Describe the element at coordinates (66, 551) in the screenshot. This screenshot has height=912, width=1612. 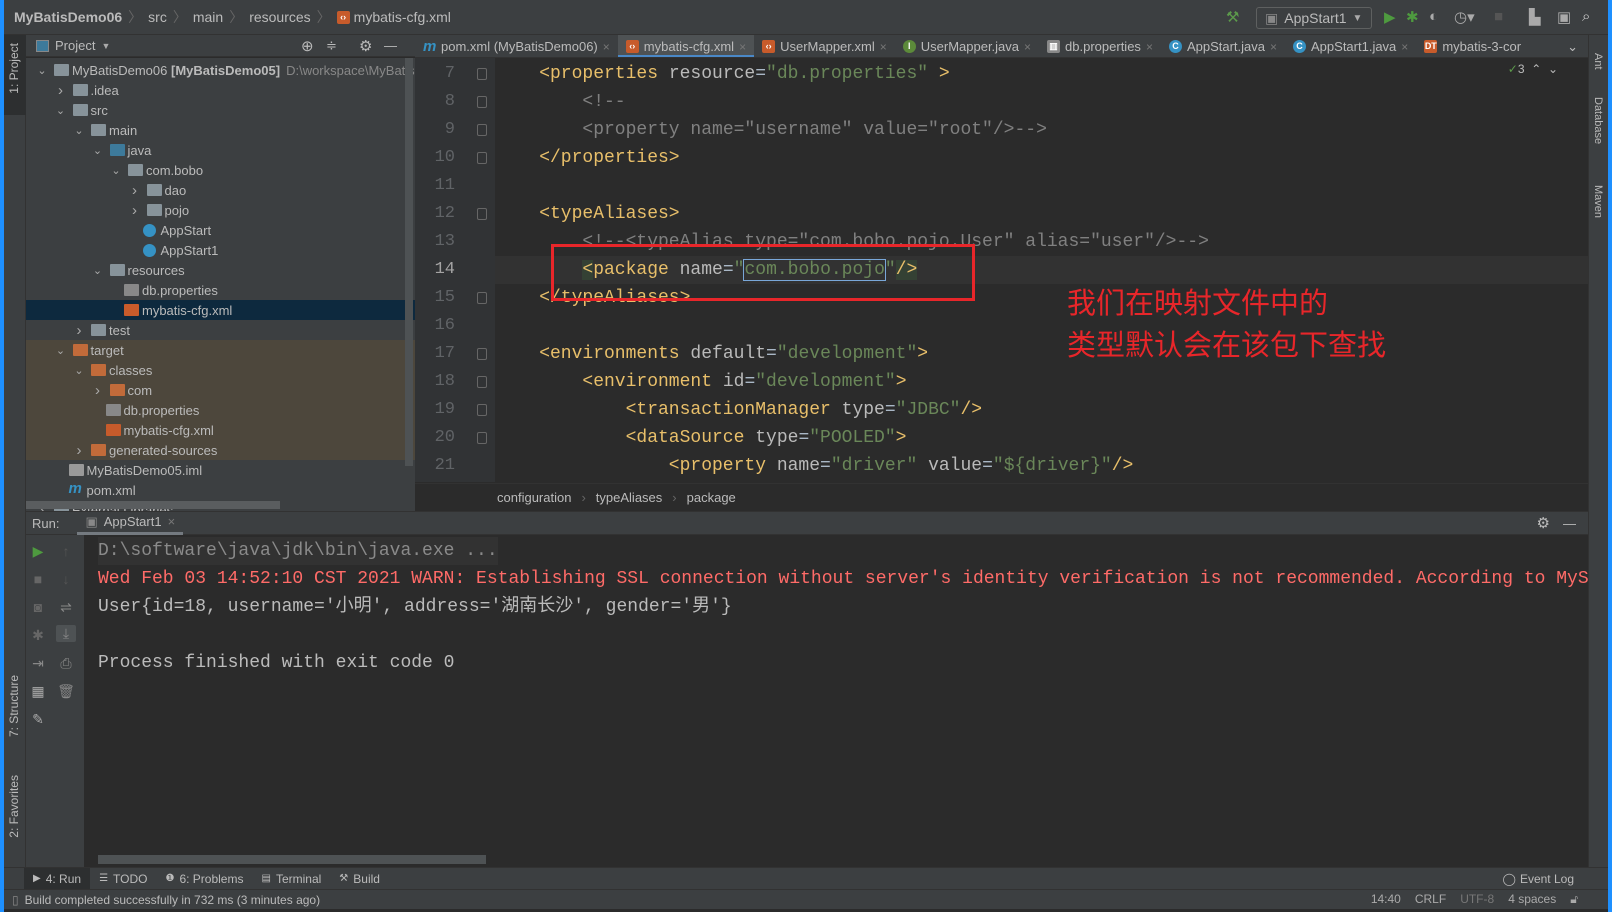
I see `up-arrow-icon: ↑` at that location.